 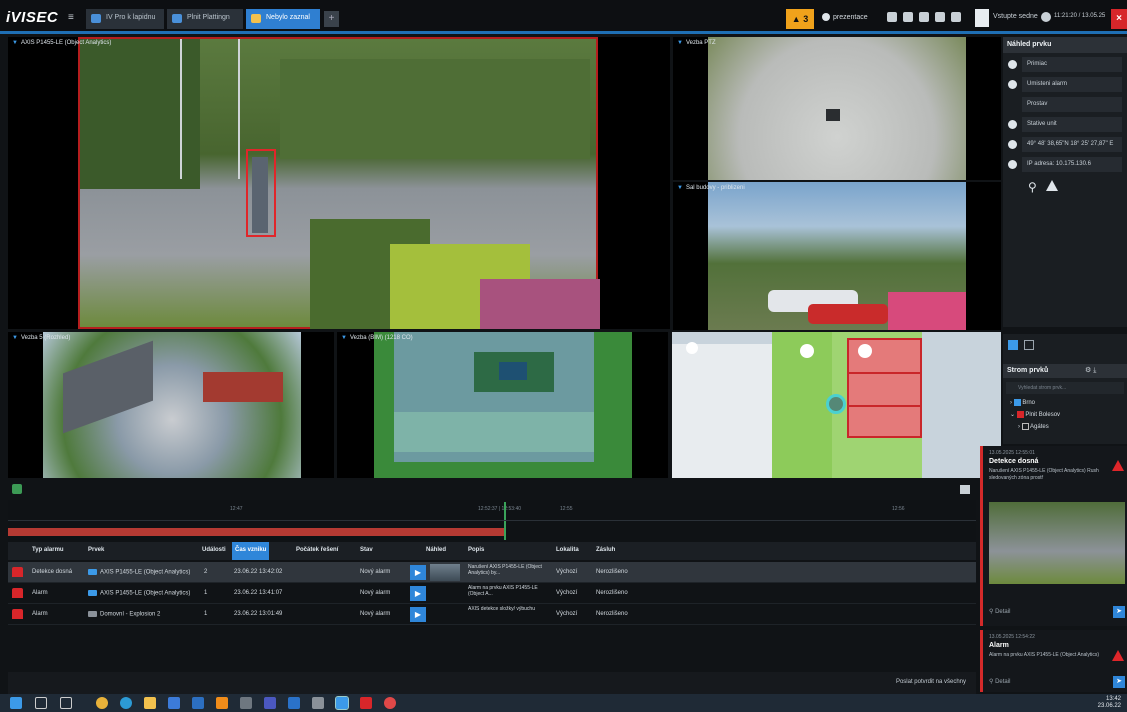 I want to click on system-clock: 13:42 23.06.22, so click(x=1109, y=703).